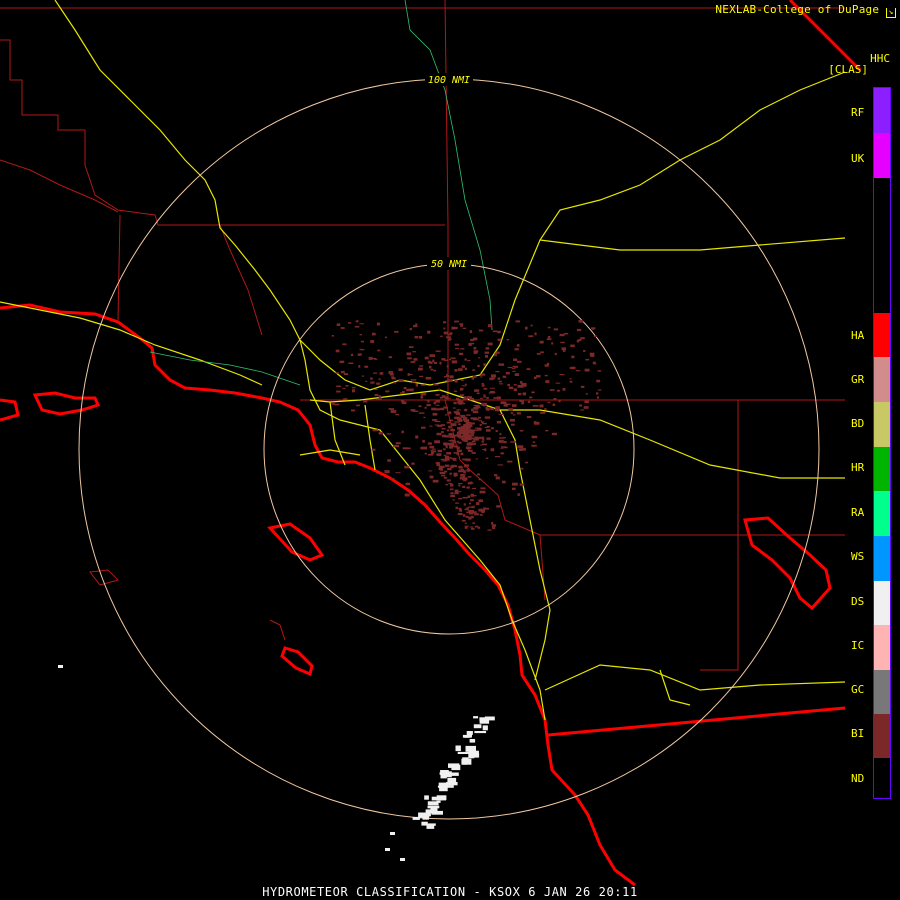 This screenshot has height=900, width=900. Describe the element at coordinates (187, 605) in the screenshot. I see `small-islands` at that location.